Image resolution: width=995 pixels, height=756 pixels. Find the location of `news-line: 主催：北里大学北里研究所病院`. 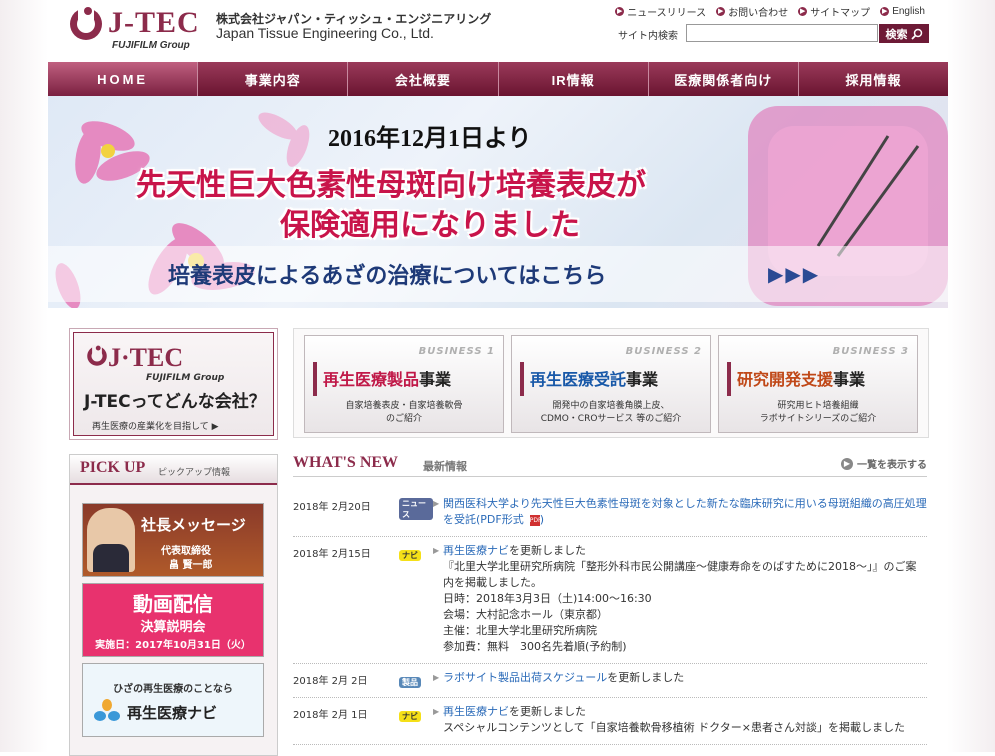

news-line: 主催：北里大学北里研究所病院 is located at coordinates (520, 630).